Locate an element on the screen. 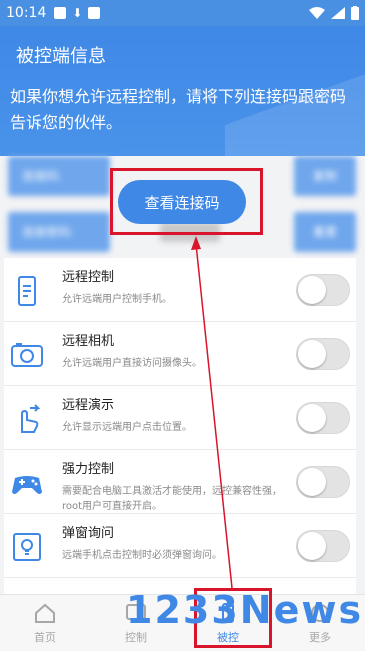 The height and width of the screenshot is (651, 365). feature-desc: 需要配合电脑工具激活才能使用，远控兼容性强，root用户可直接开启。 is located at coordinates (172, 499).